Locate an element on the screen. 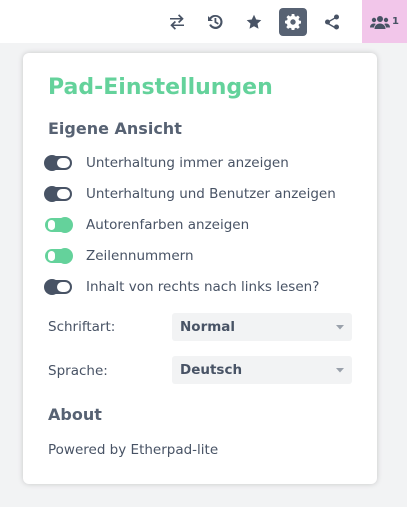 Image resolution: width=407 pixels, height=507 pixels. language-select: Deutsch is located at coordinates (262, 370).